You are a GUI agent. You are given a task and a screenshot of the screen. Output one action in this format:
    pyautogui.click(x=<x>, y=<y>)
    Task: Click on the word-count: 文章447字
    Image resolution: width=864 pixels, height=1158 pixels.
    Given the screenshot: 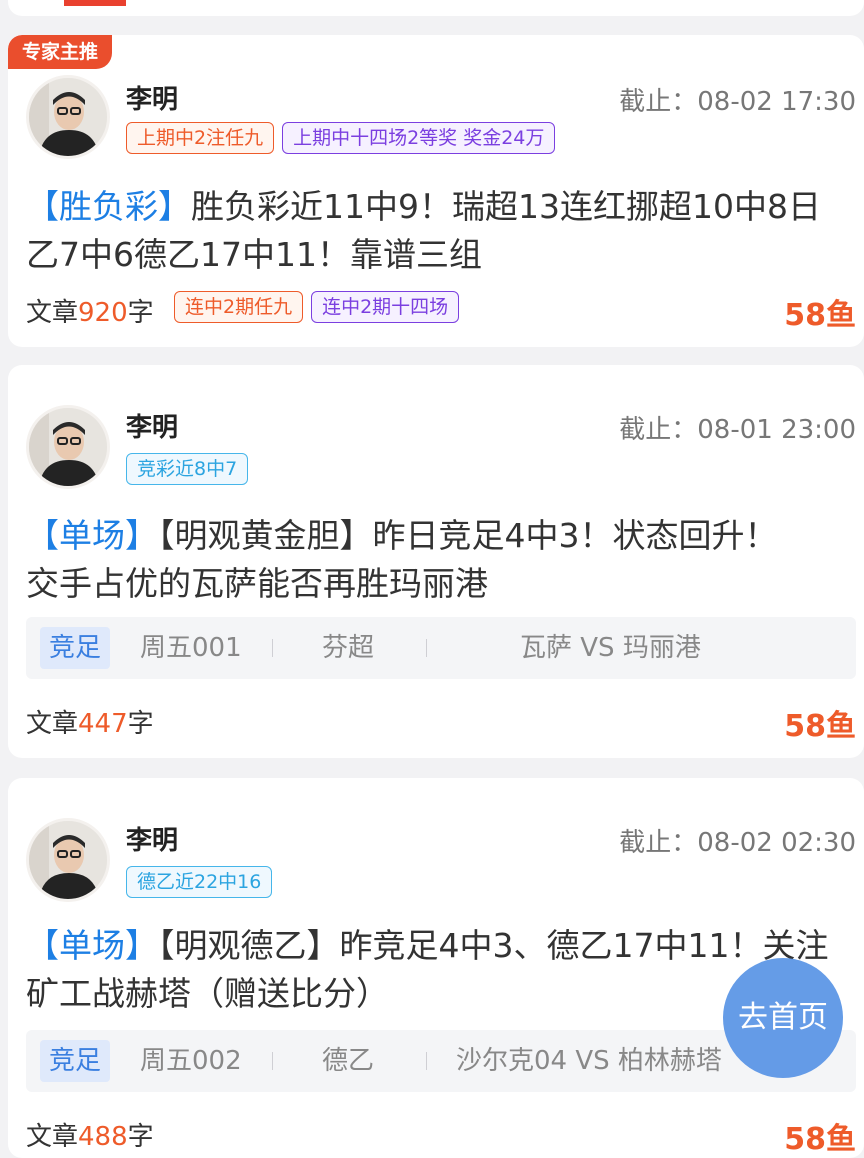 What is the action you would take?
    pyautogui.click(x=90, y=721)
    